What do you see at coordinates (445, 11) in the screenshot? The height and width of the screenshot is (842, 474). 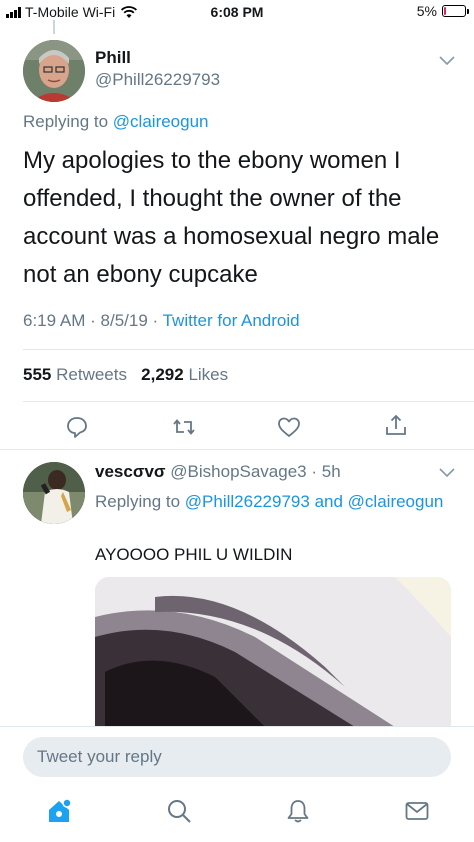 I see `battery-level-fill` at bounding box center [445, 11].